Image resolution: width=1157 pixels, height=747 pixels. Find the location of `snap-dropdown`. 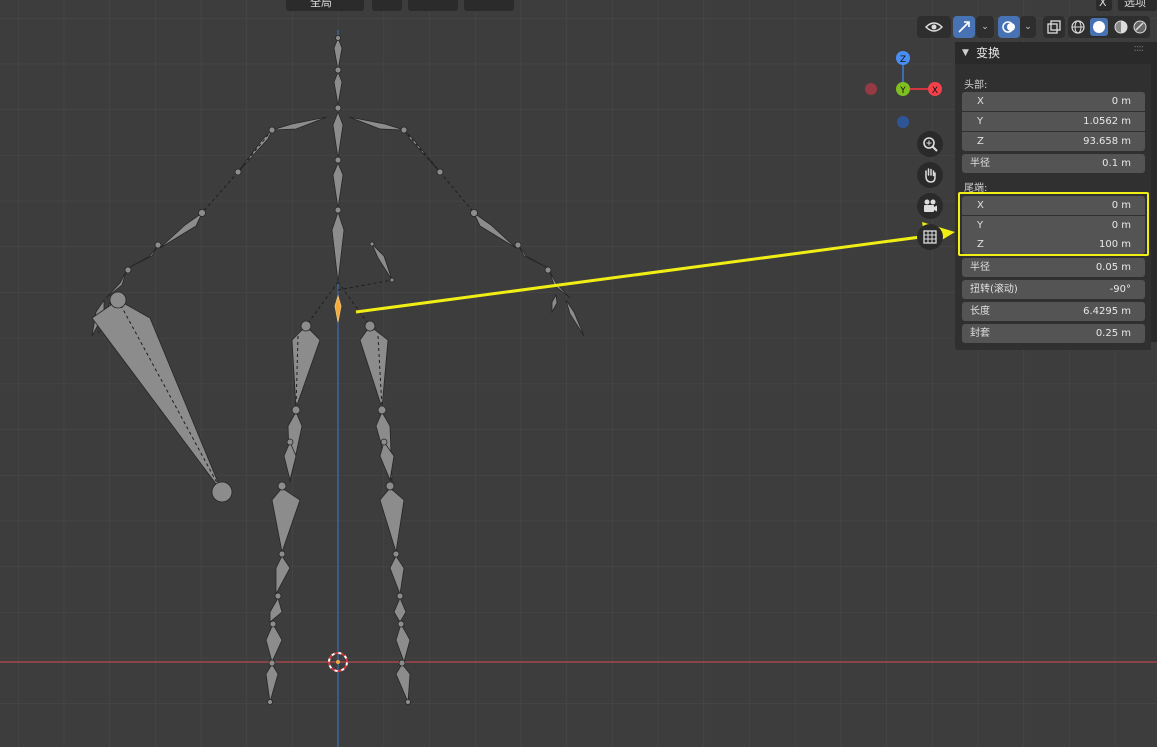

snap-dropdown is located at coordinates (387, 5).